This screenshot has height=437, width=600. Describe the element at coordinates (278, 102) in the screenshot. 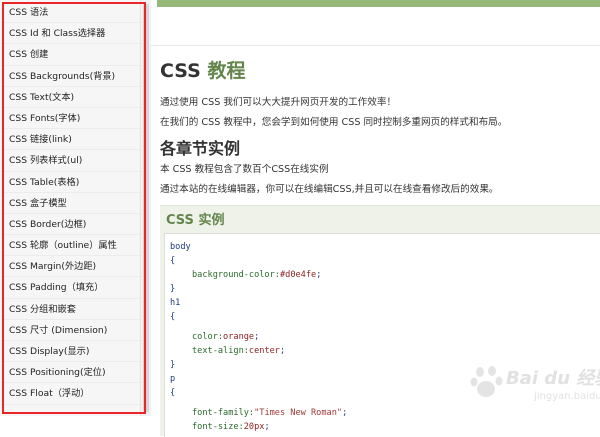

I see `intro-paragraph-1: 通过使用 CSS 我们可以大大提升网页开发的工作效率！` at that location.